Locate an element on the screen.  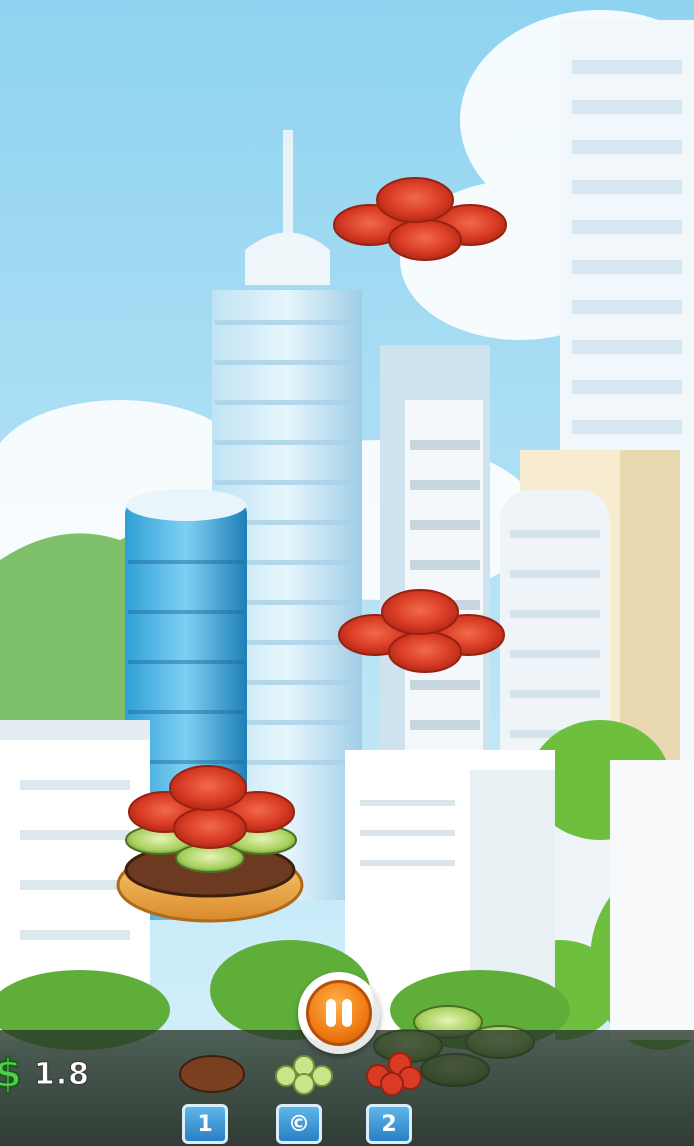
money-value: 1.8 is located at coordinates (61, 1074).